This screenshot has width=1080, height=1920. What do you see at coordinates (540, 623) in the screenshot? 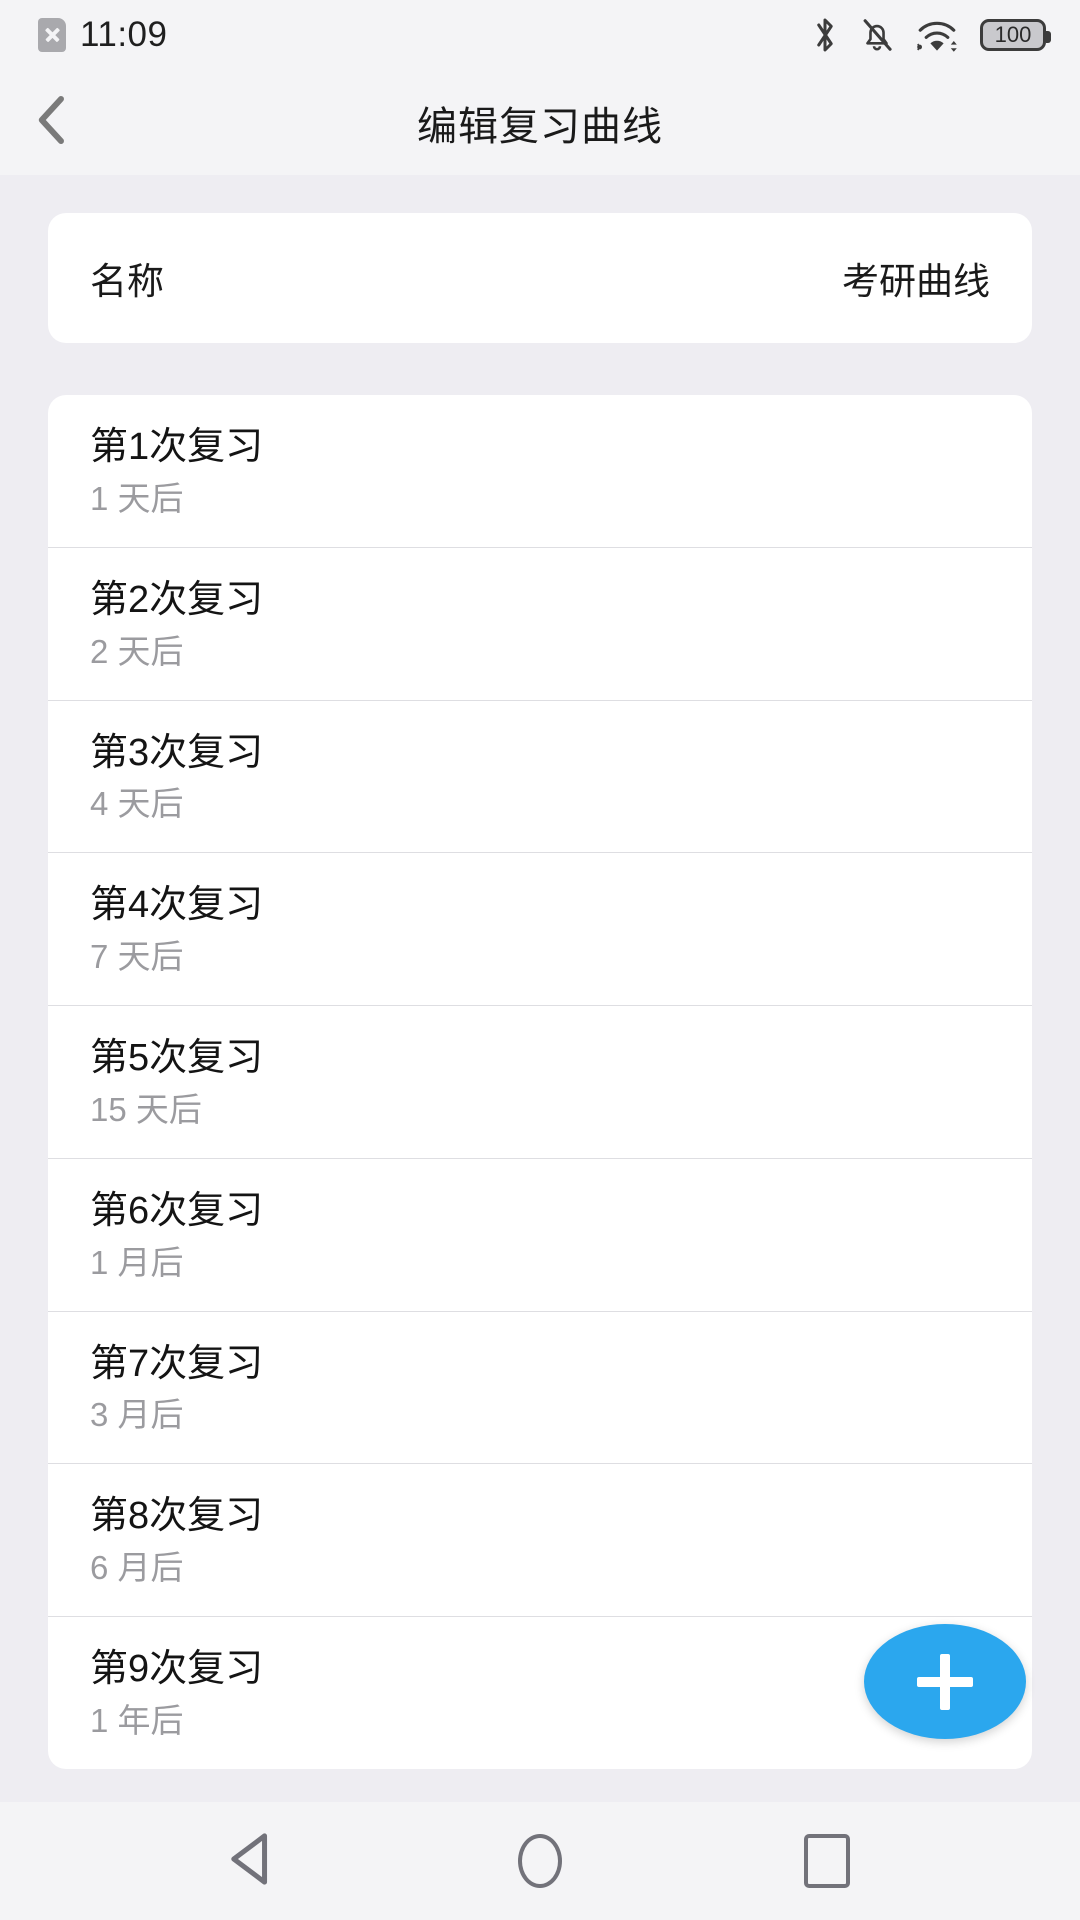
I see `review-list-item: 第2次复习 2 天后` at bounding box center [540, 623].